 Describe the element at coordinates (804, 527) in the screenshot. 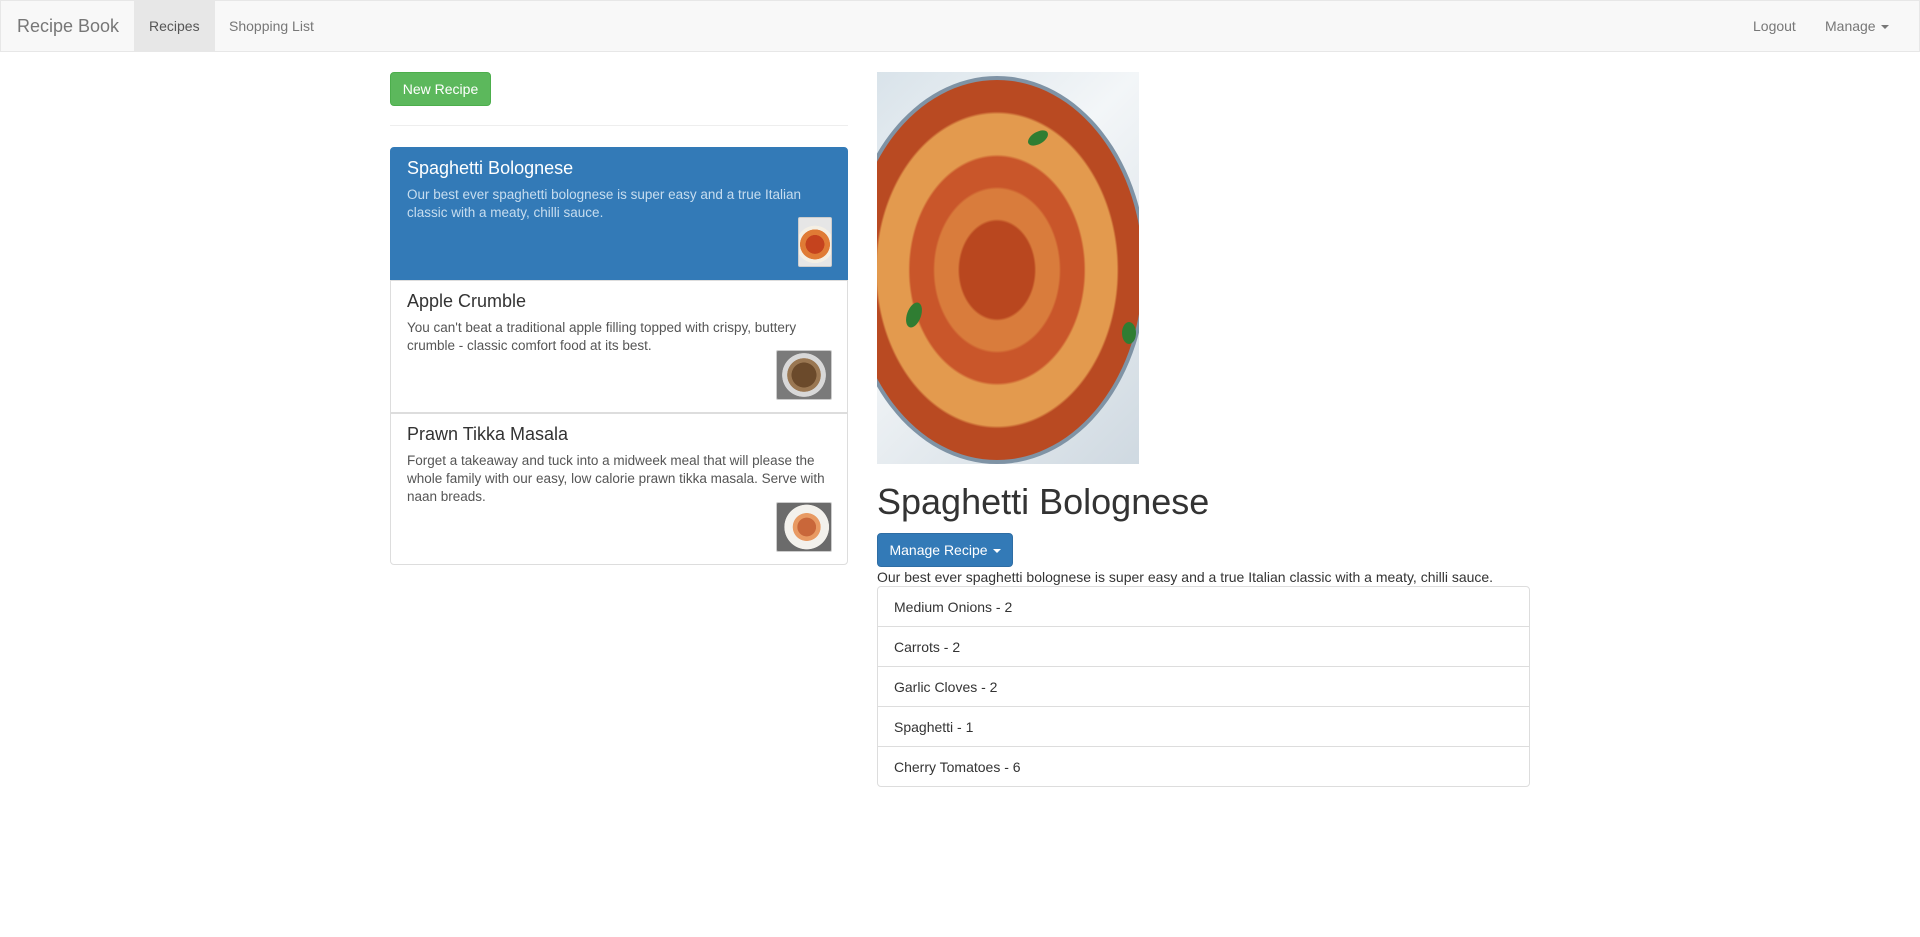

I see `prawn-tikka-thumbnail` at that location.